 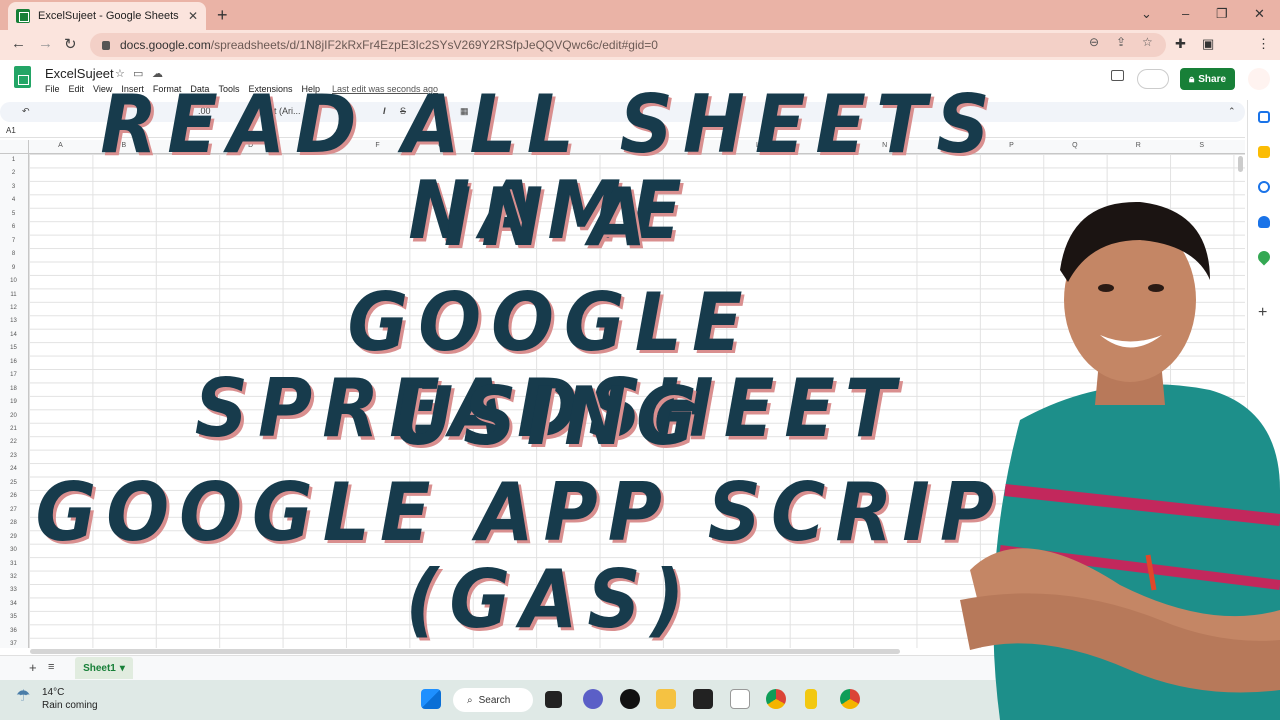 I want to click on title-line-5: GOOGLE APP SCRIPT, so click(x=550, y=513).